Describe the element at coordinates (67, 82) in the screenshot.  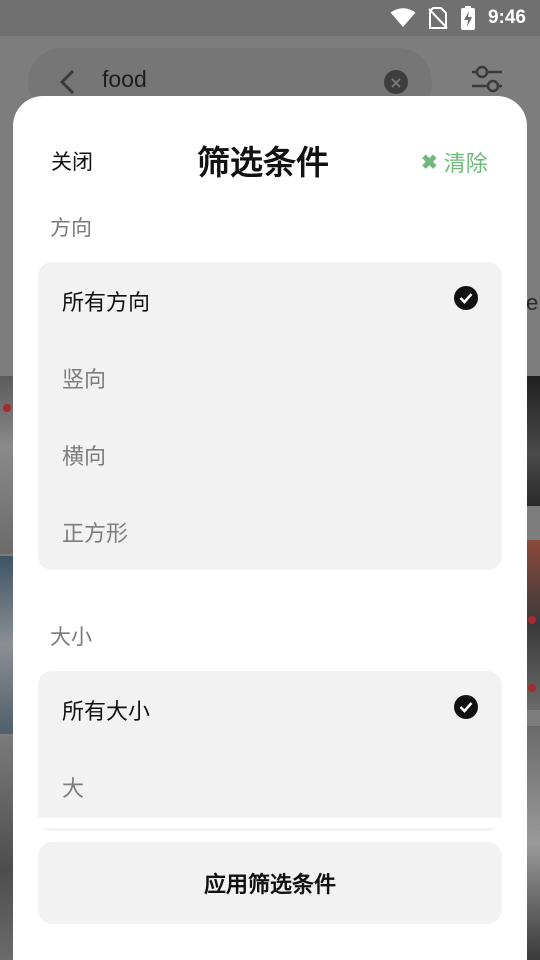
I see `chevron-left-icon` at that location.